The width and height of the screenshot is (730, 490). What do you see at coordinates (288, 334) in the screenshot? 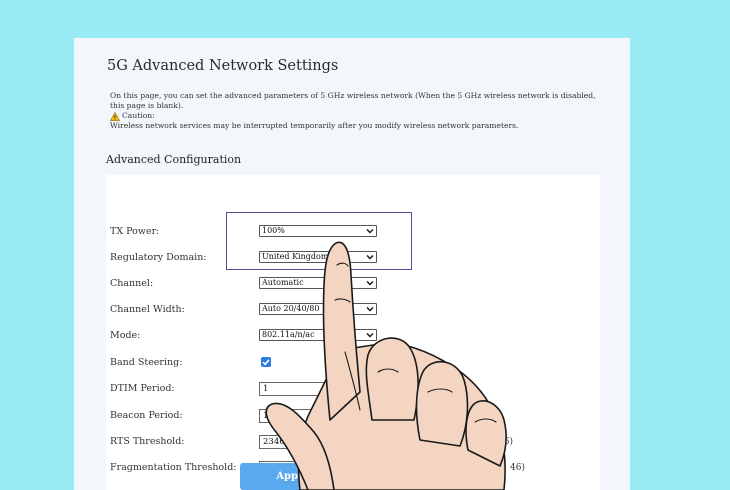
I see `mode-value: 802.11a/n/ac` at bounding box center [288, 334].